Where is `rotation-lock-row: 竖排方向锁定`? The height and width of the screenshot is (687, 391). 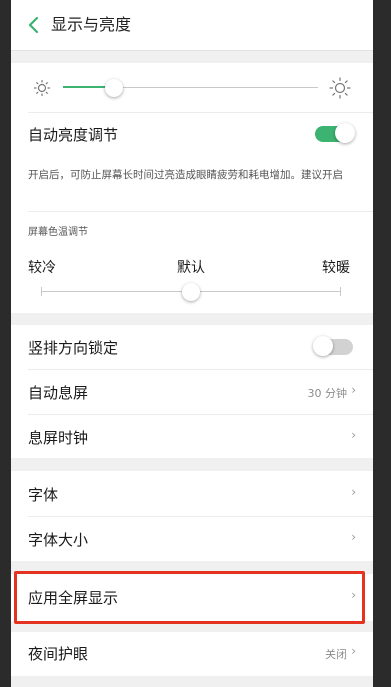
rotation-lock-row: 竖排方向锁定 is located at coordinates (192, 347).